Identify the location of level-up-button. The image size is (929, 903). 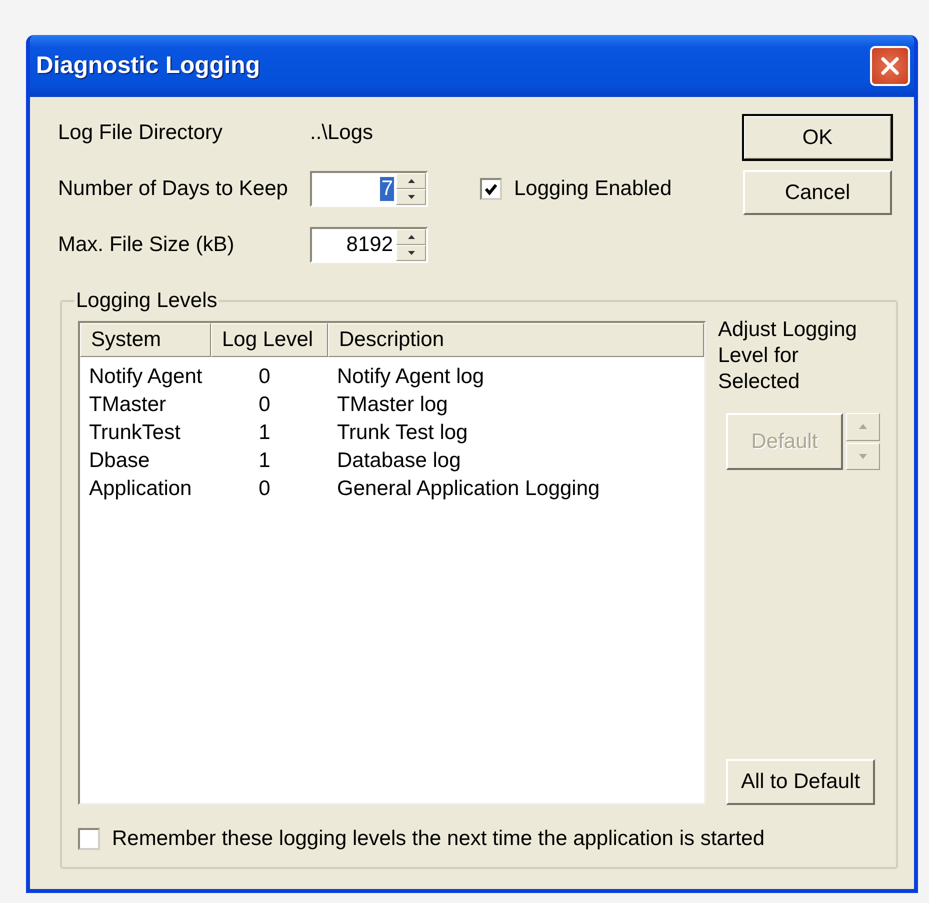
(863, 426).